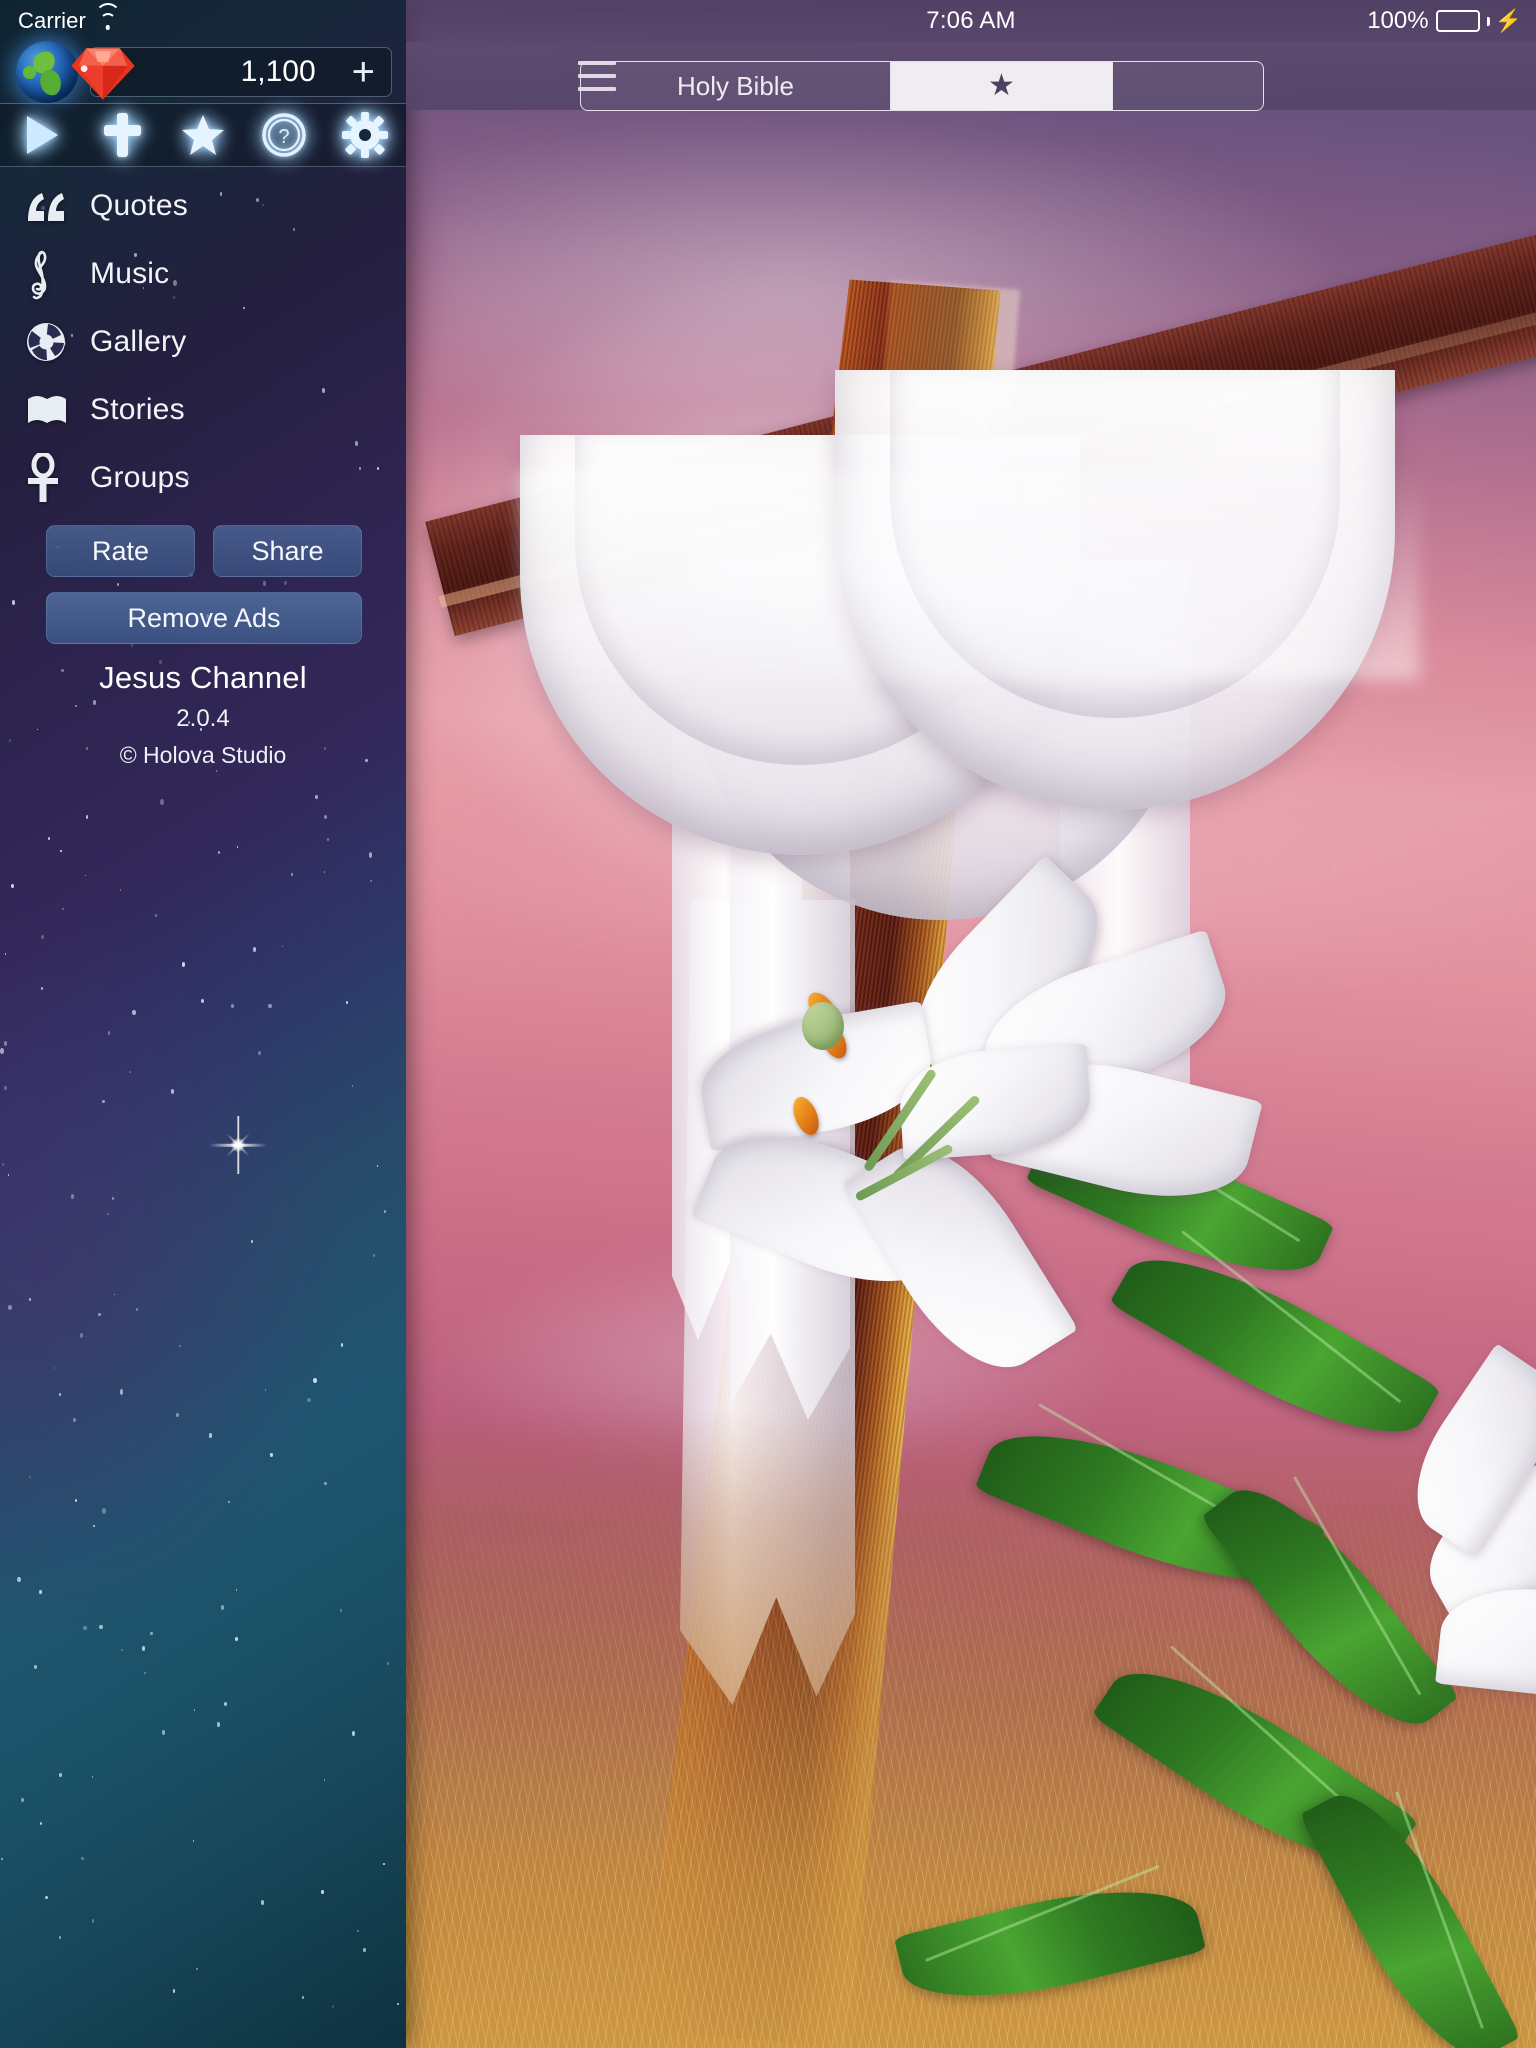 This screenshot has height=2048, width=1536. What do you see at coordinates (1188, 86) in the screenshot?
I see `segment-third` at bounding box center [1188, 86].